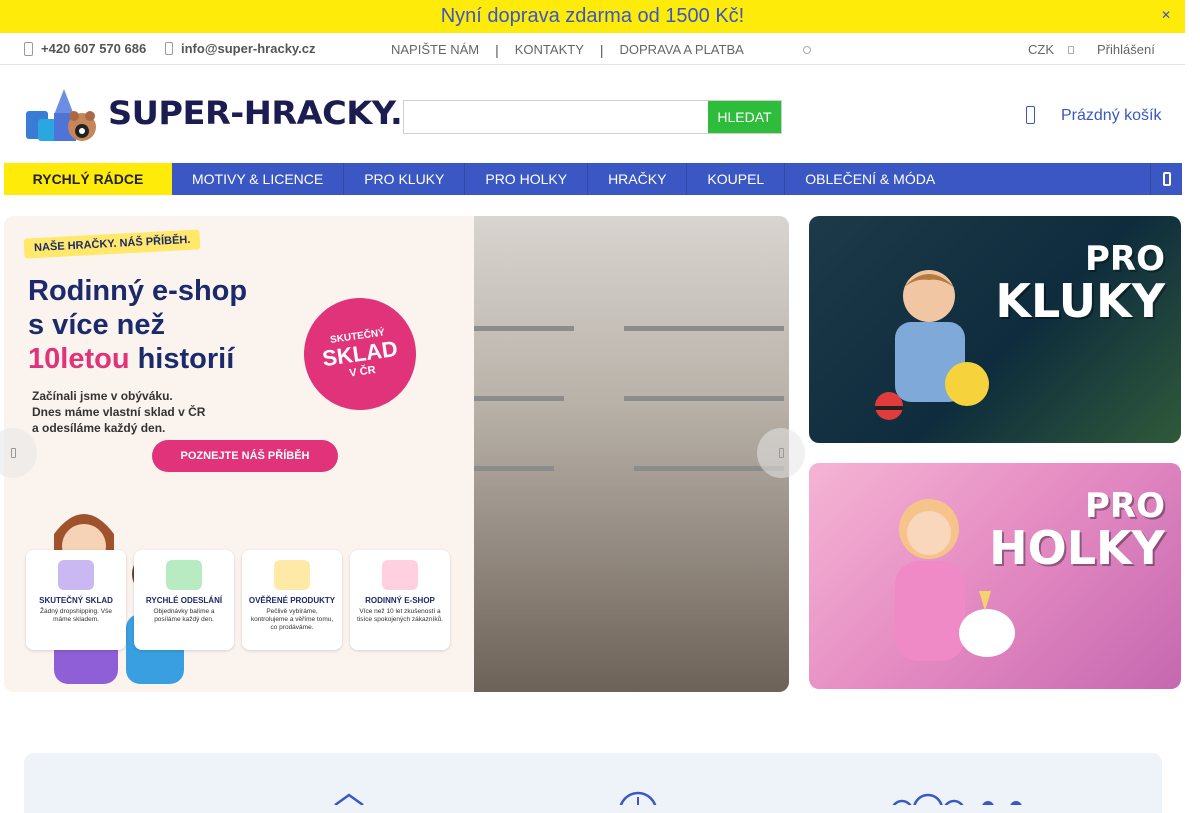 Image resolution: width=1200 pixels, height=813 pixels. Describe the element at coordinates (435, 49) in the screenshot. I see `link-napiste-nam: NAPIŠTE NÁM` at that location.